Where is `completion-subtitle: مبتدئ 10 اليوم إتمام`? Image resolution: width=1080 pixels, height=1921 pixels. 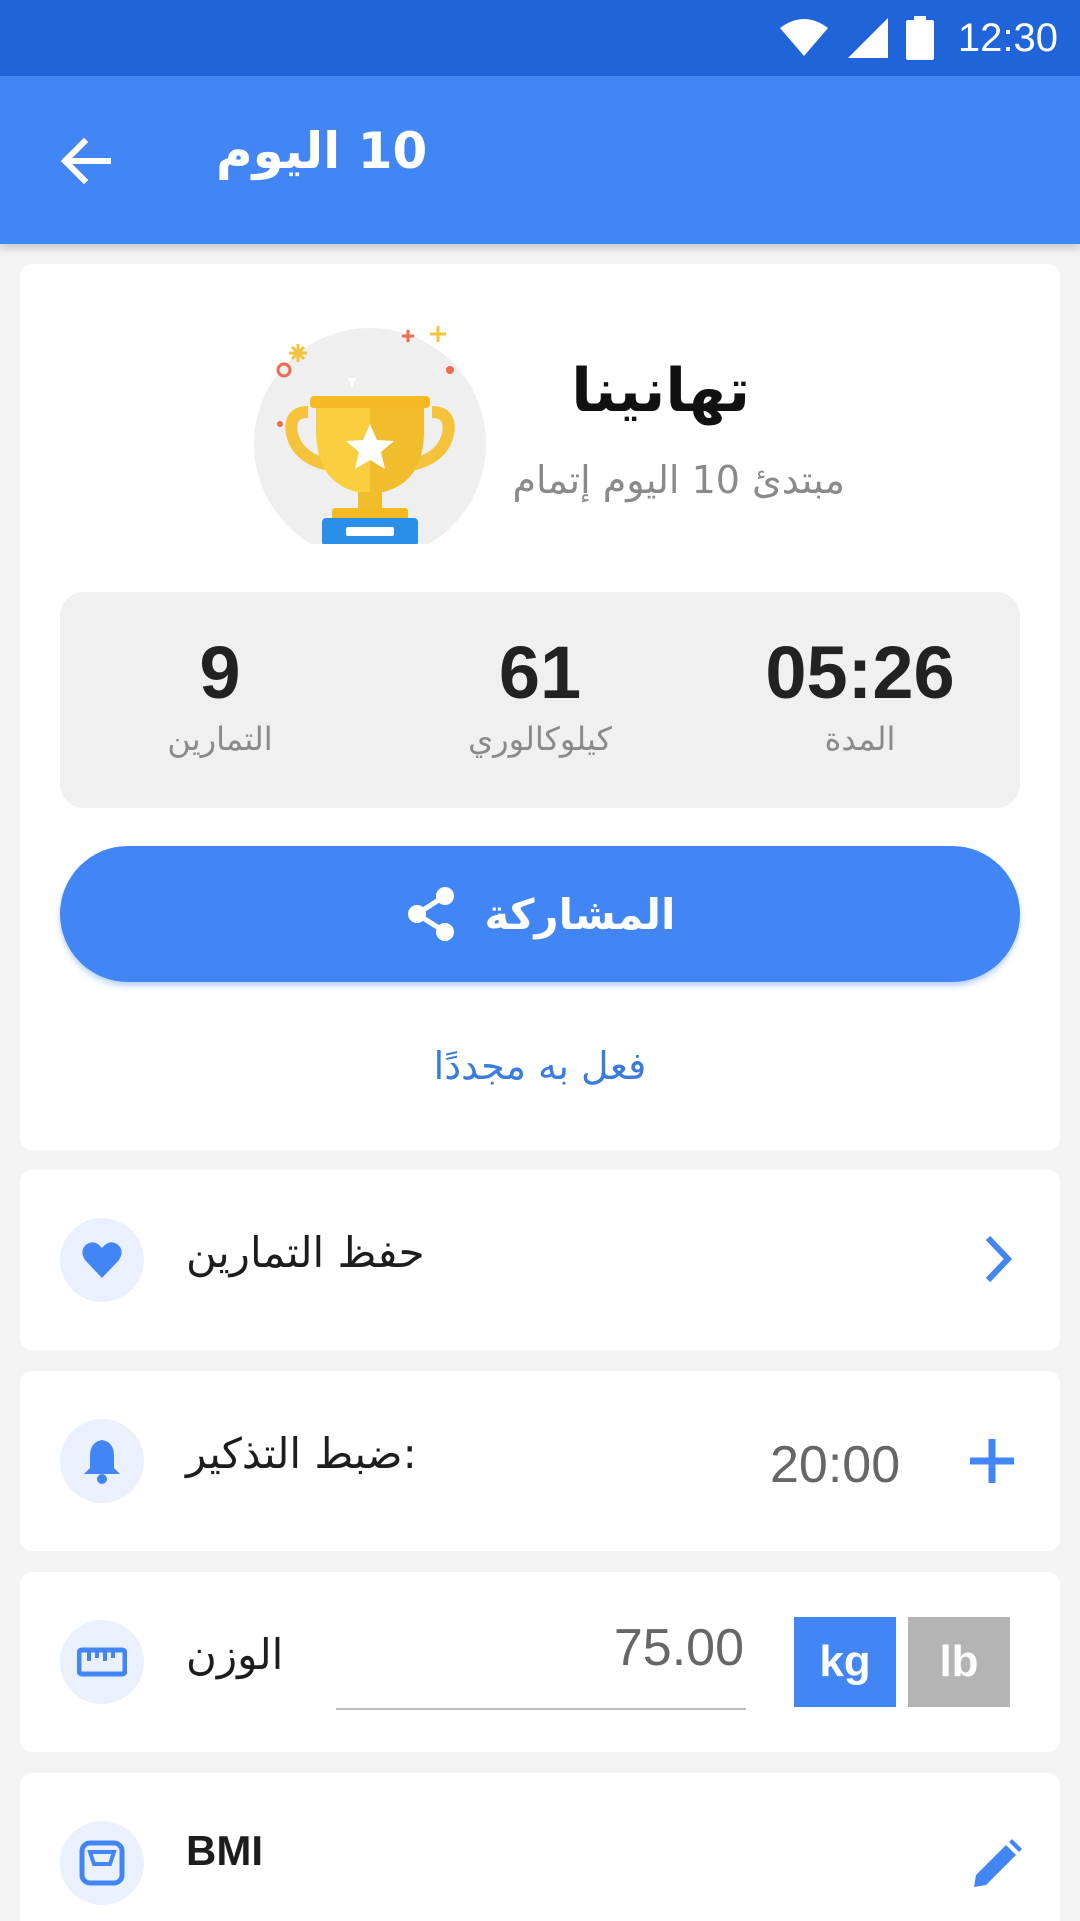
completion-subtitle: مبتدئ 10 اليوم إتمام is located at coordinates (678, 480).